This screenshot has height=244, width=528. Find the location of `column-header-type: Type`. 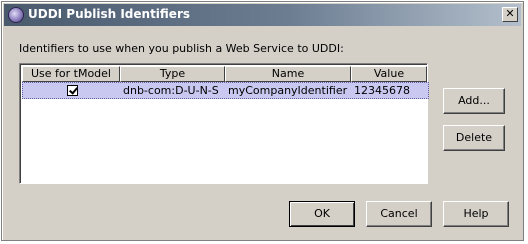

column-header-type: Type is located at coordinates (172, 74).